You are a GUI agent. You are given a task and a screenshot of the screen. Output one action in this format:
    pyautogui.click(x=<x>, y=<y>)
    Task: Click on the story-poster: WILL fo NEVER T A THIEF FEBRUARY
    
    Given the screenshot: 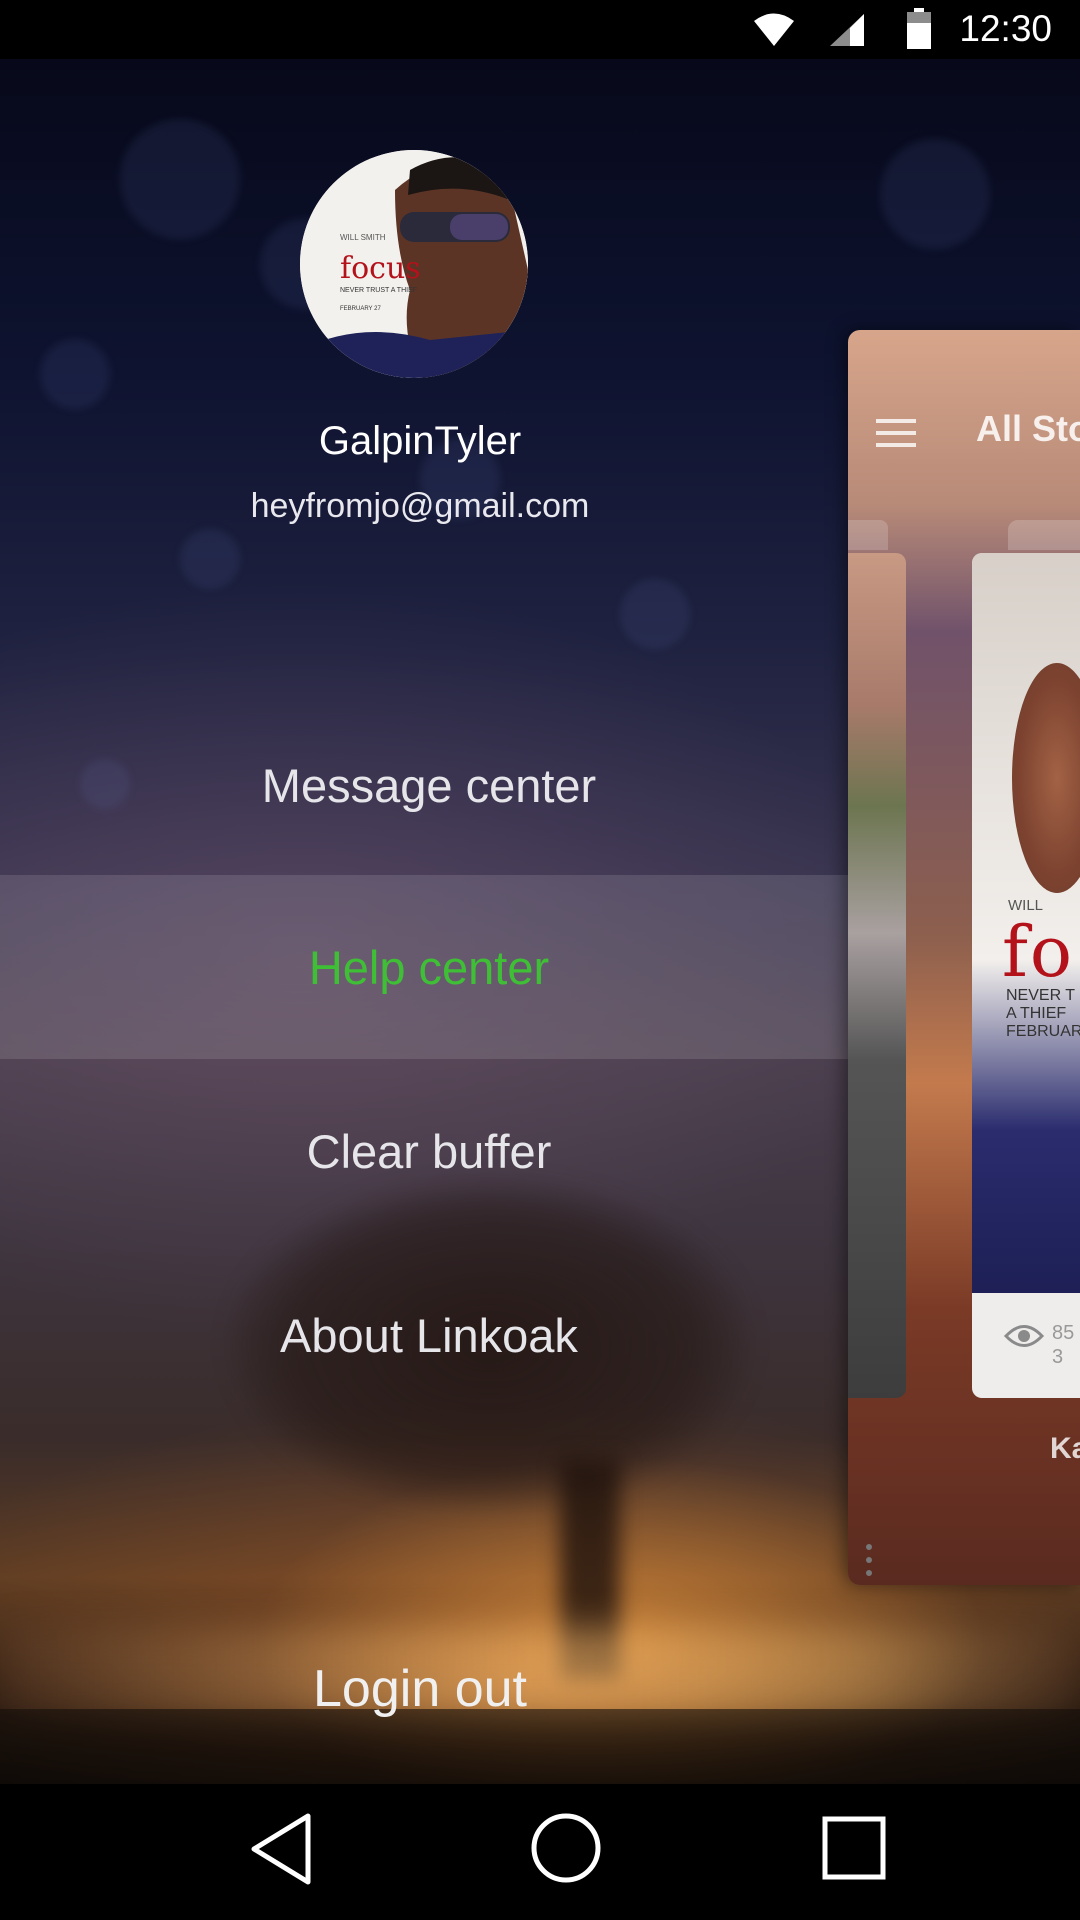 What is the action you would take?
    pyautogui.click(x=1026, y=923)
    